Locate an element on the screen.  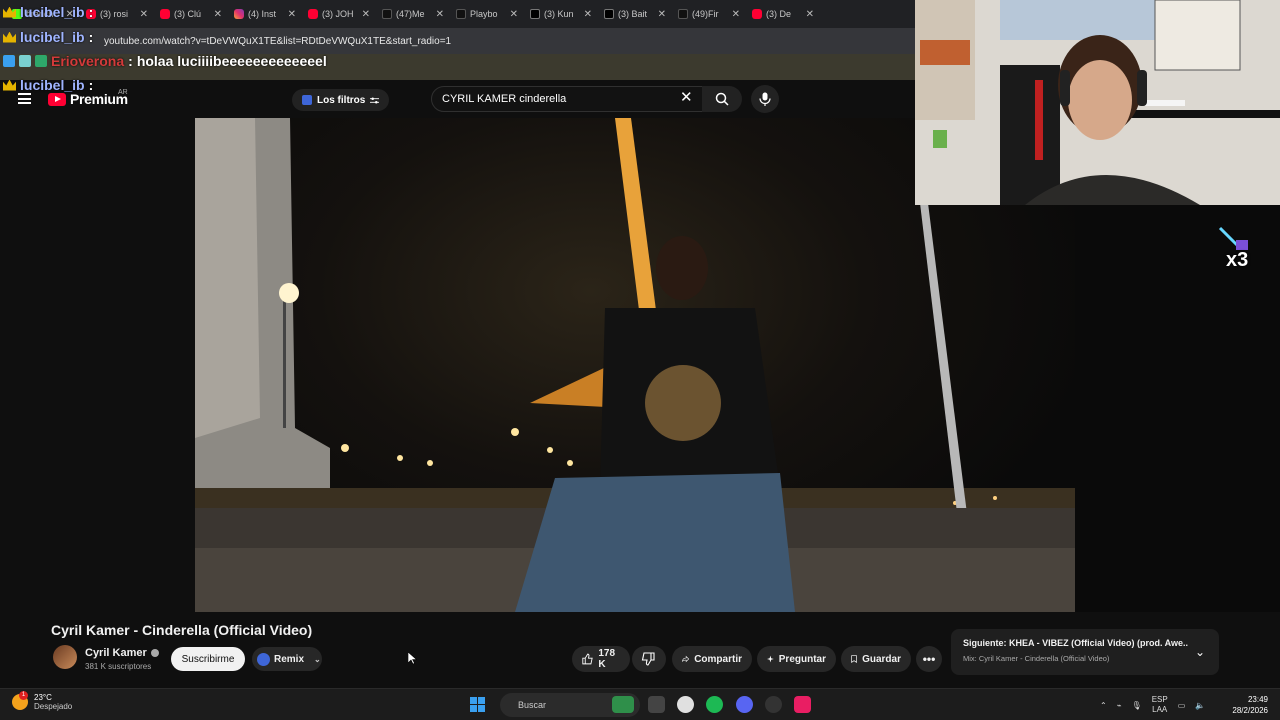
x-icon is located at coordinates (609, 14).